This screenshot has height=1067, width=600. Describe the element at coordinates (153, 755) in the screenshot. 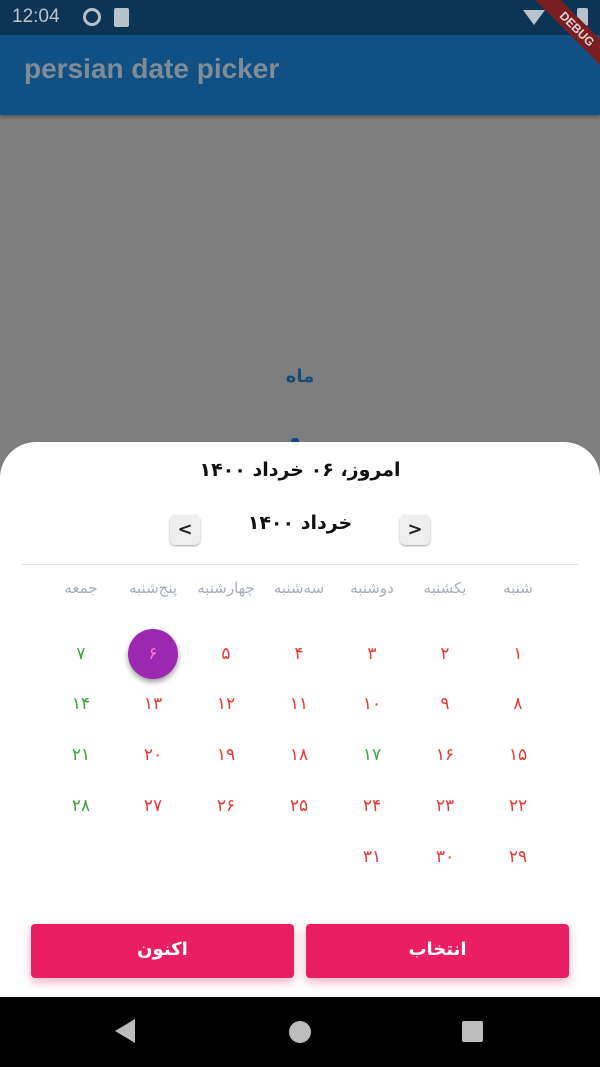

I see `day-cell: ۲۰` at that location.